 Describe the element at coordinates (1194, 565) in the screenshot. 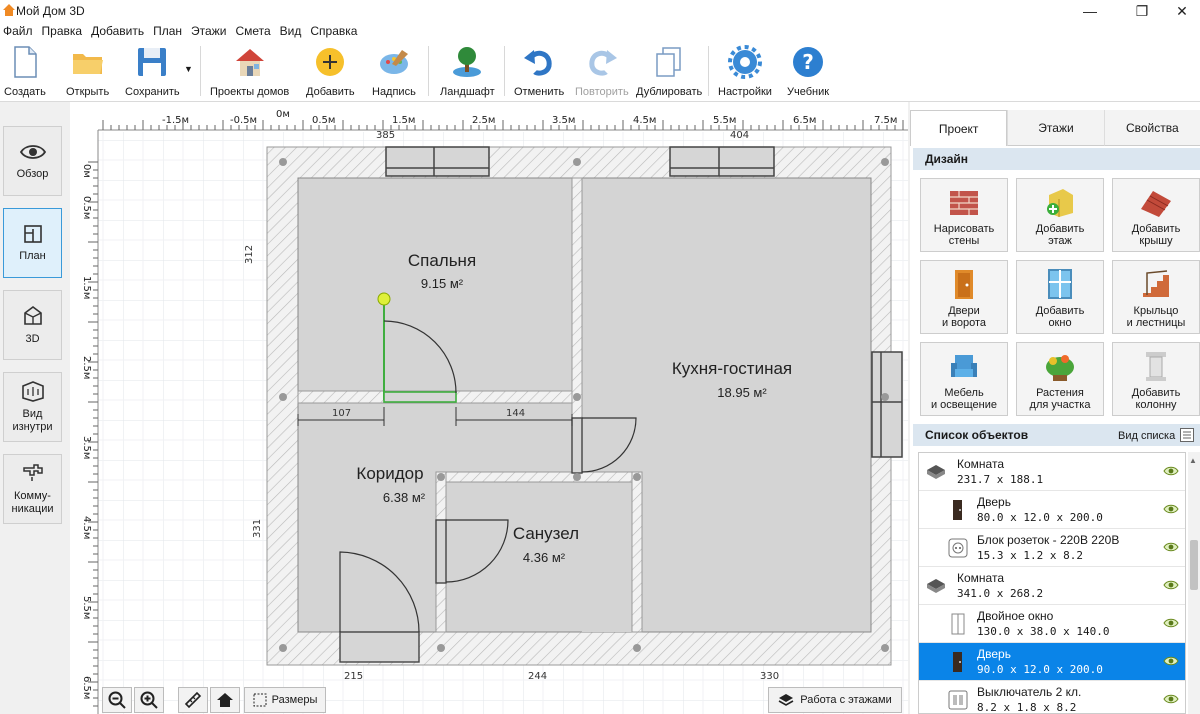

I see `scrollbar-thumb` at that location.